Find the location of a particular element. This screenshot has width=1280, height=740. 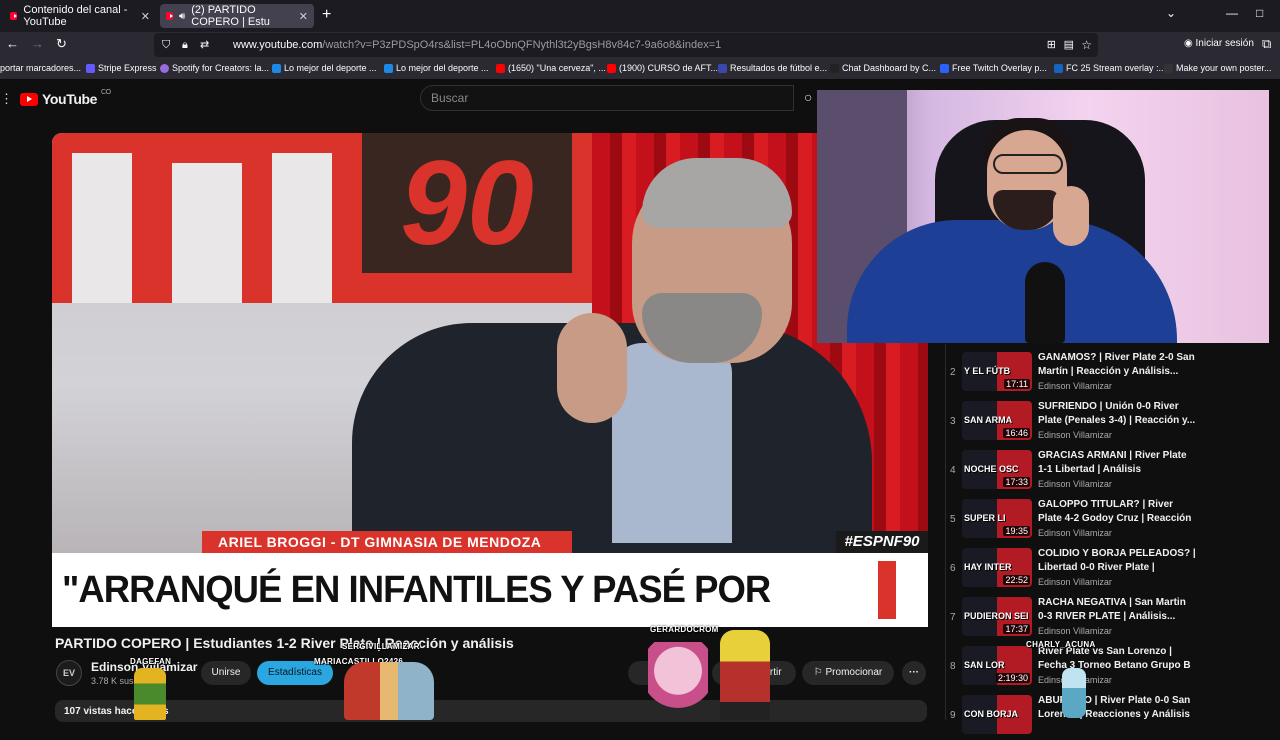

overlay-viewer-name: CHARLY_ACUNA is located at coordinates (1061, 644).